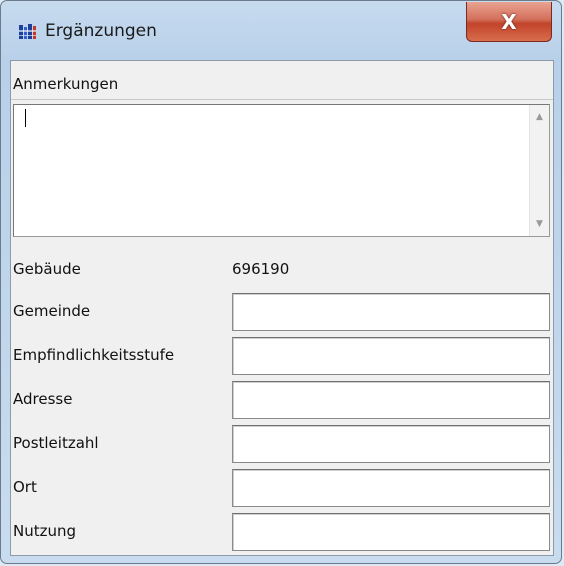 The image size is (564, 566). I want to click on postal-code-label: Postleitzahl, so click(56, 443).